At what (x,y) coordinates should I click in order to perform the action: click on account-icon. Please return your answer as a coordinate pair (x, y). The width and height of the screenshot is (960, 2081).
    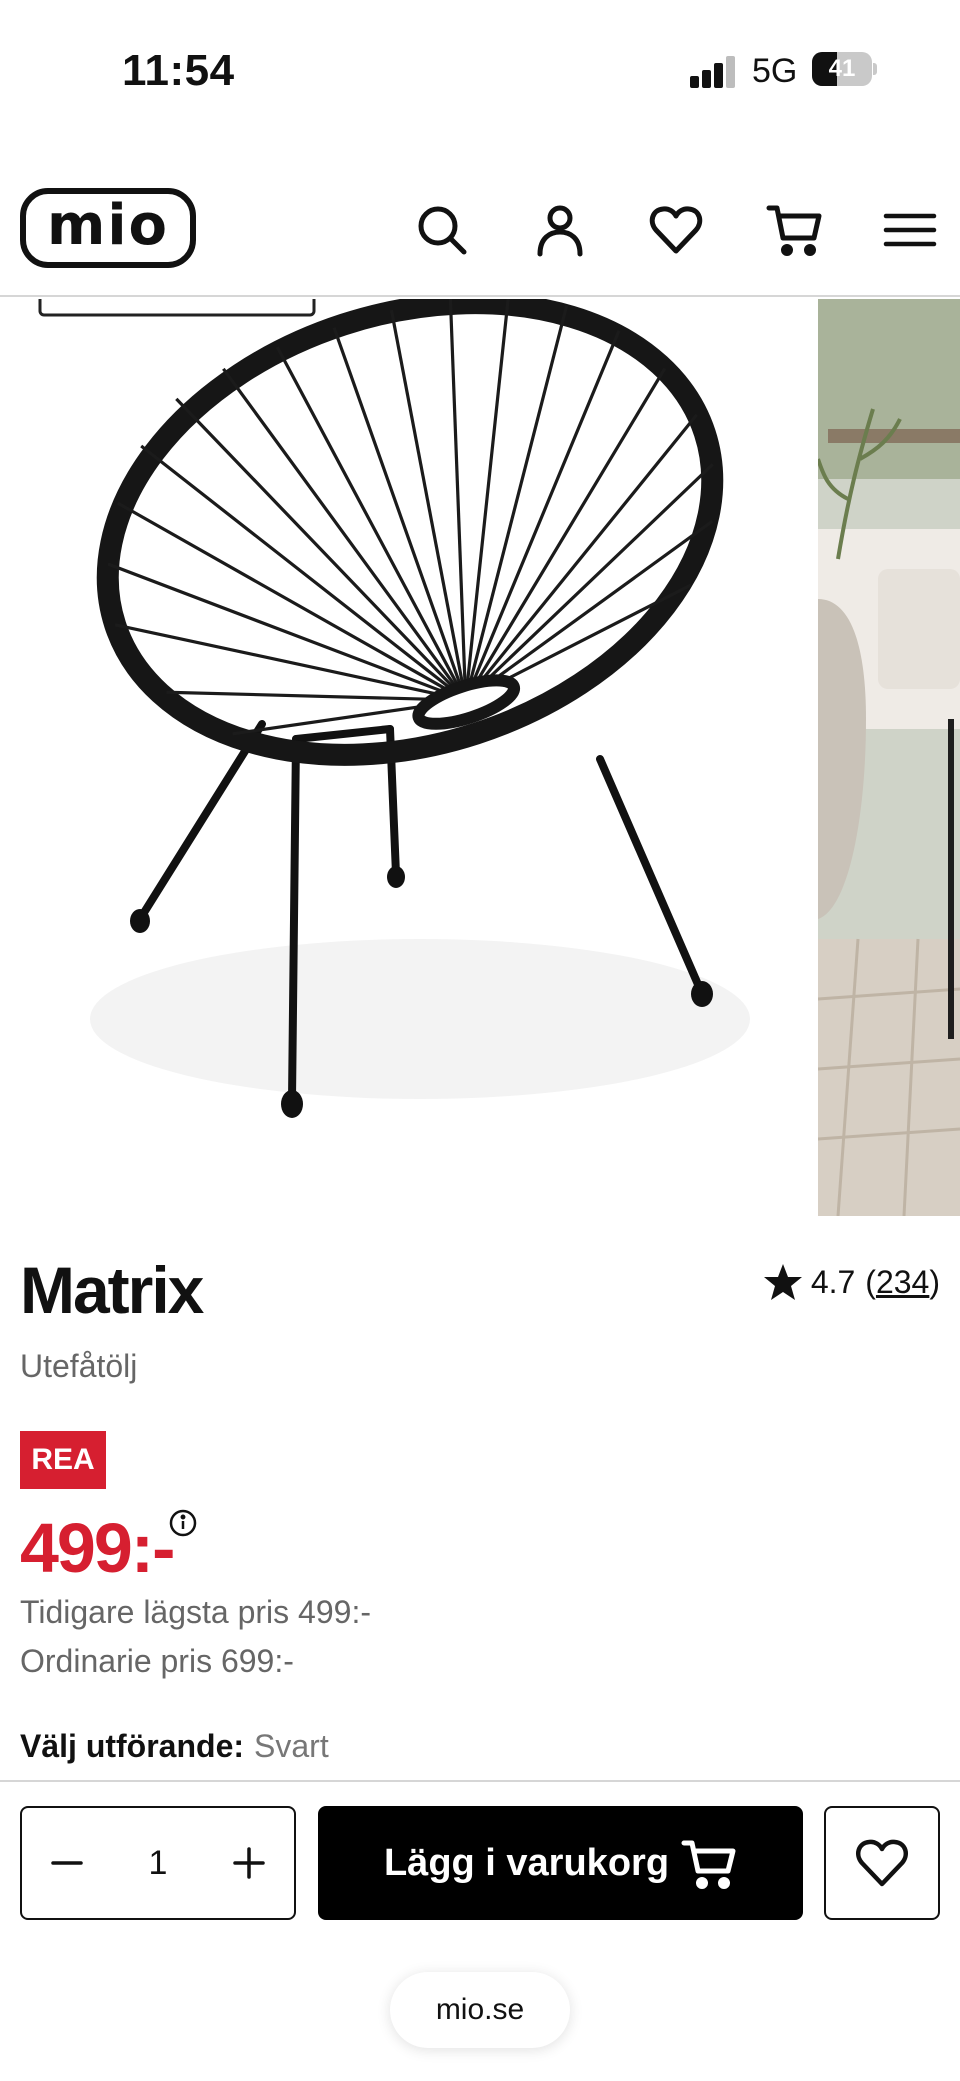
    Looking at the image, I should click on (560, 230).